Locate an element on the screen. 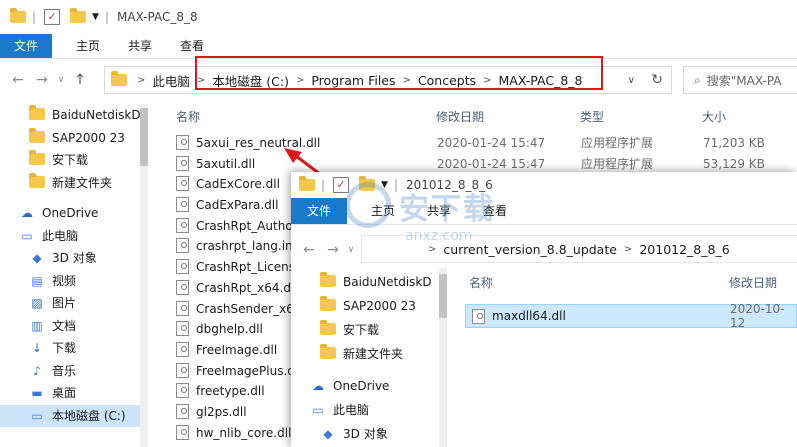 This screenshot has height=447, width=797. second-sidebar-item-label: SAP2000 23 is located at coordinates (379, 306).